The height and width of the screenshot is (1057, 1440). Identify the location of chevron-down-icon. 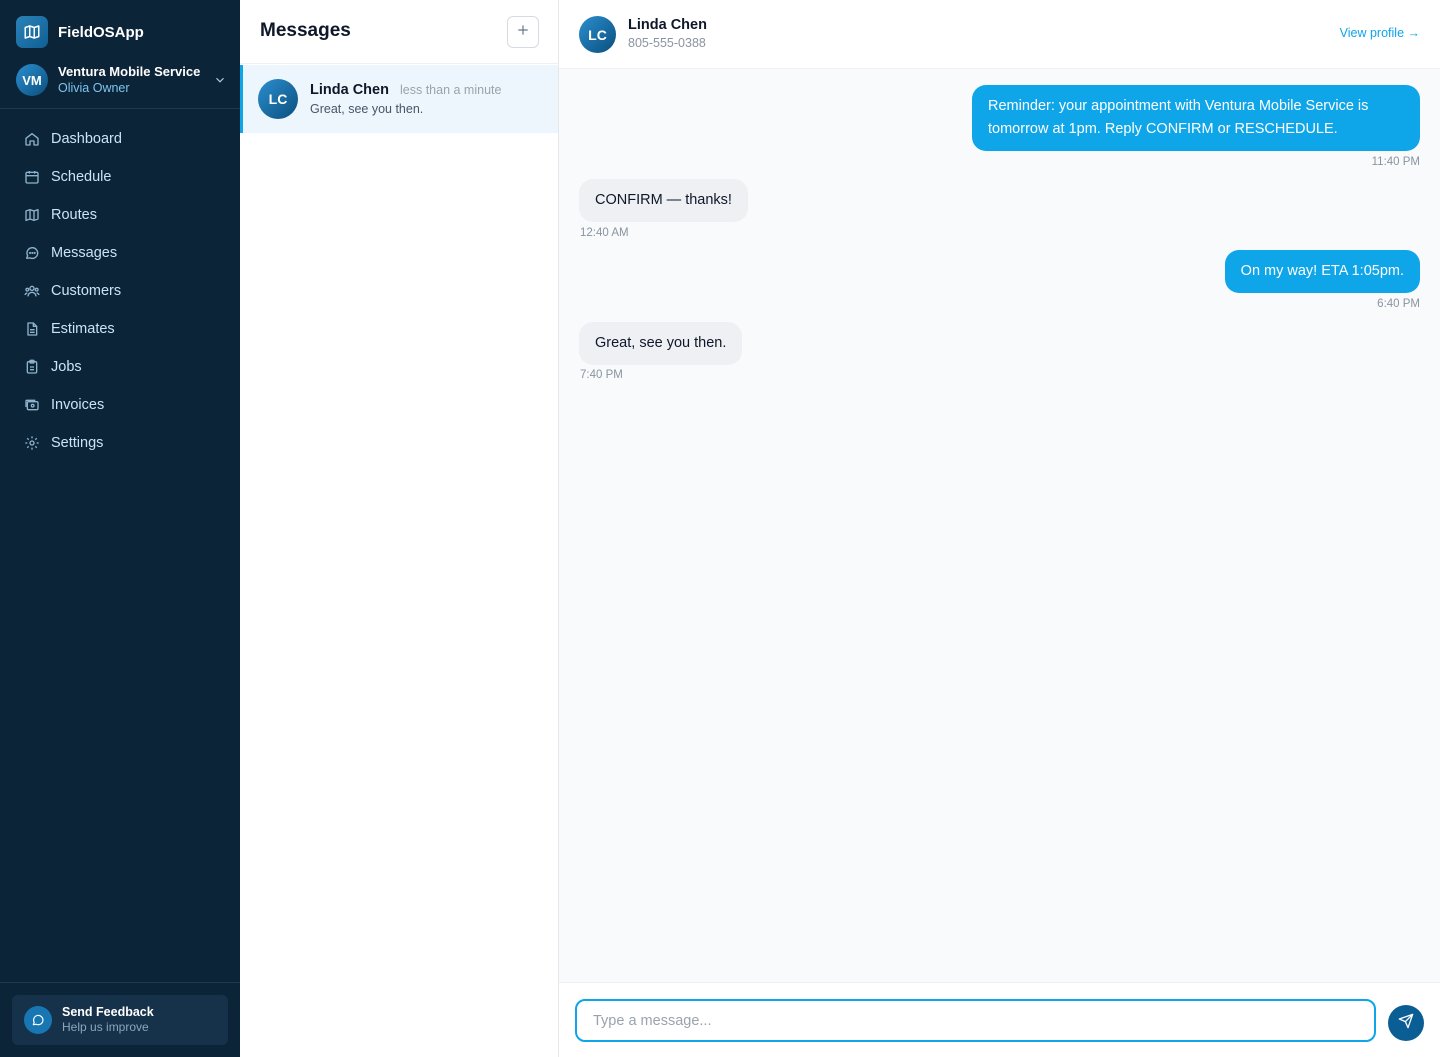
(220, 80).